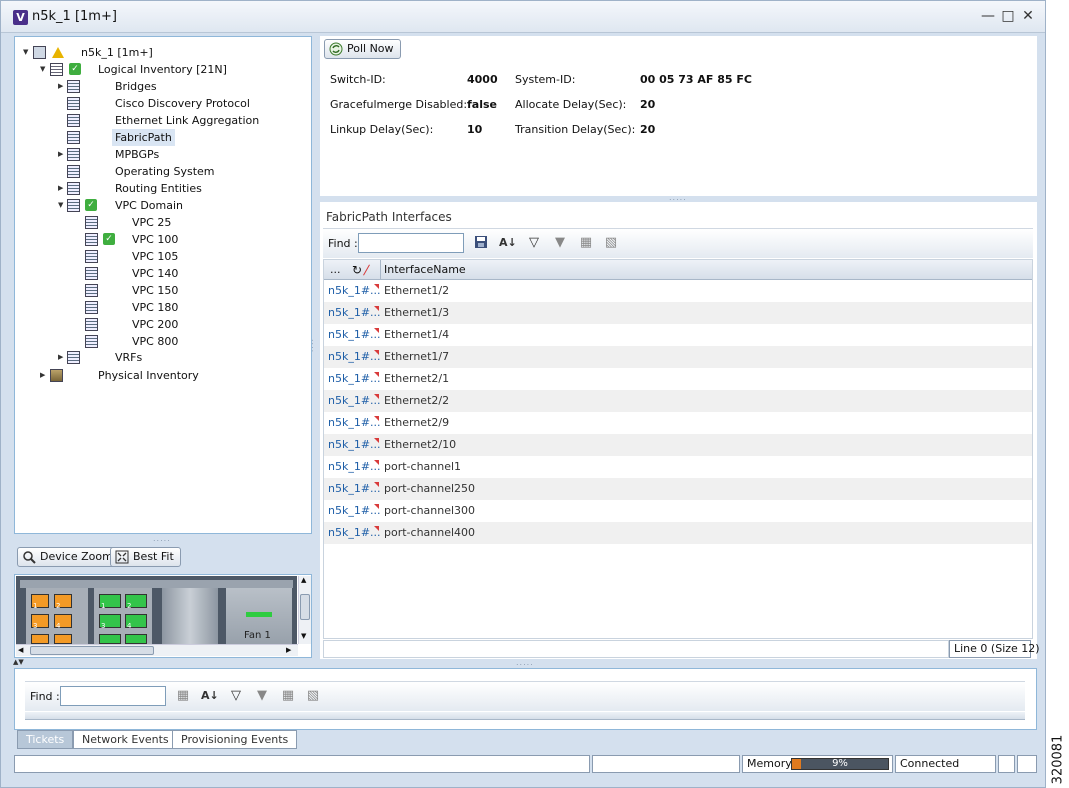 Image resolution: width=1069 pixels, height=788 pixels. What do you see at coordinates (235, 739) in the screenshot?
I see `tab-provisioning-events: Provisioning Events` at bounding box center [235, 739].